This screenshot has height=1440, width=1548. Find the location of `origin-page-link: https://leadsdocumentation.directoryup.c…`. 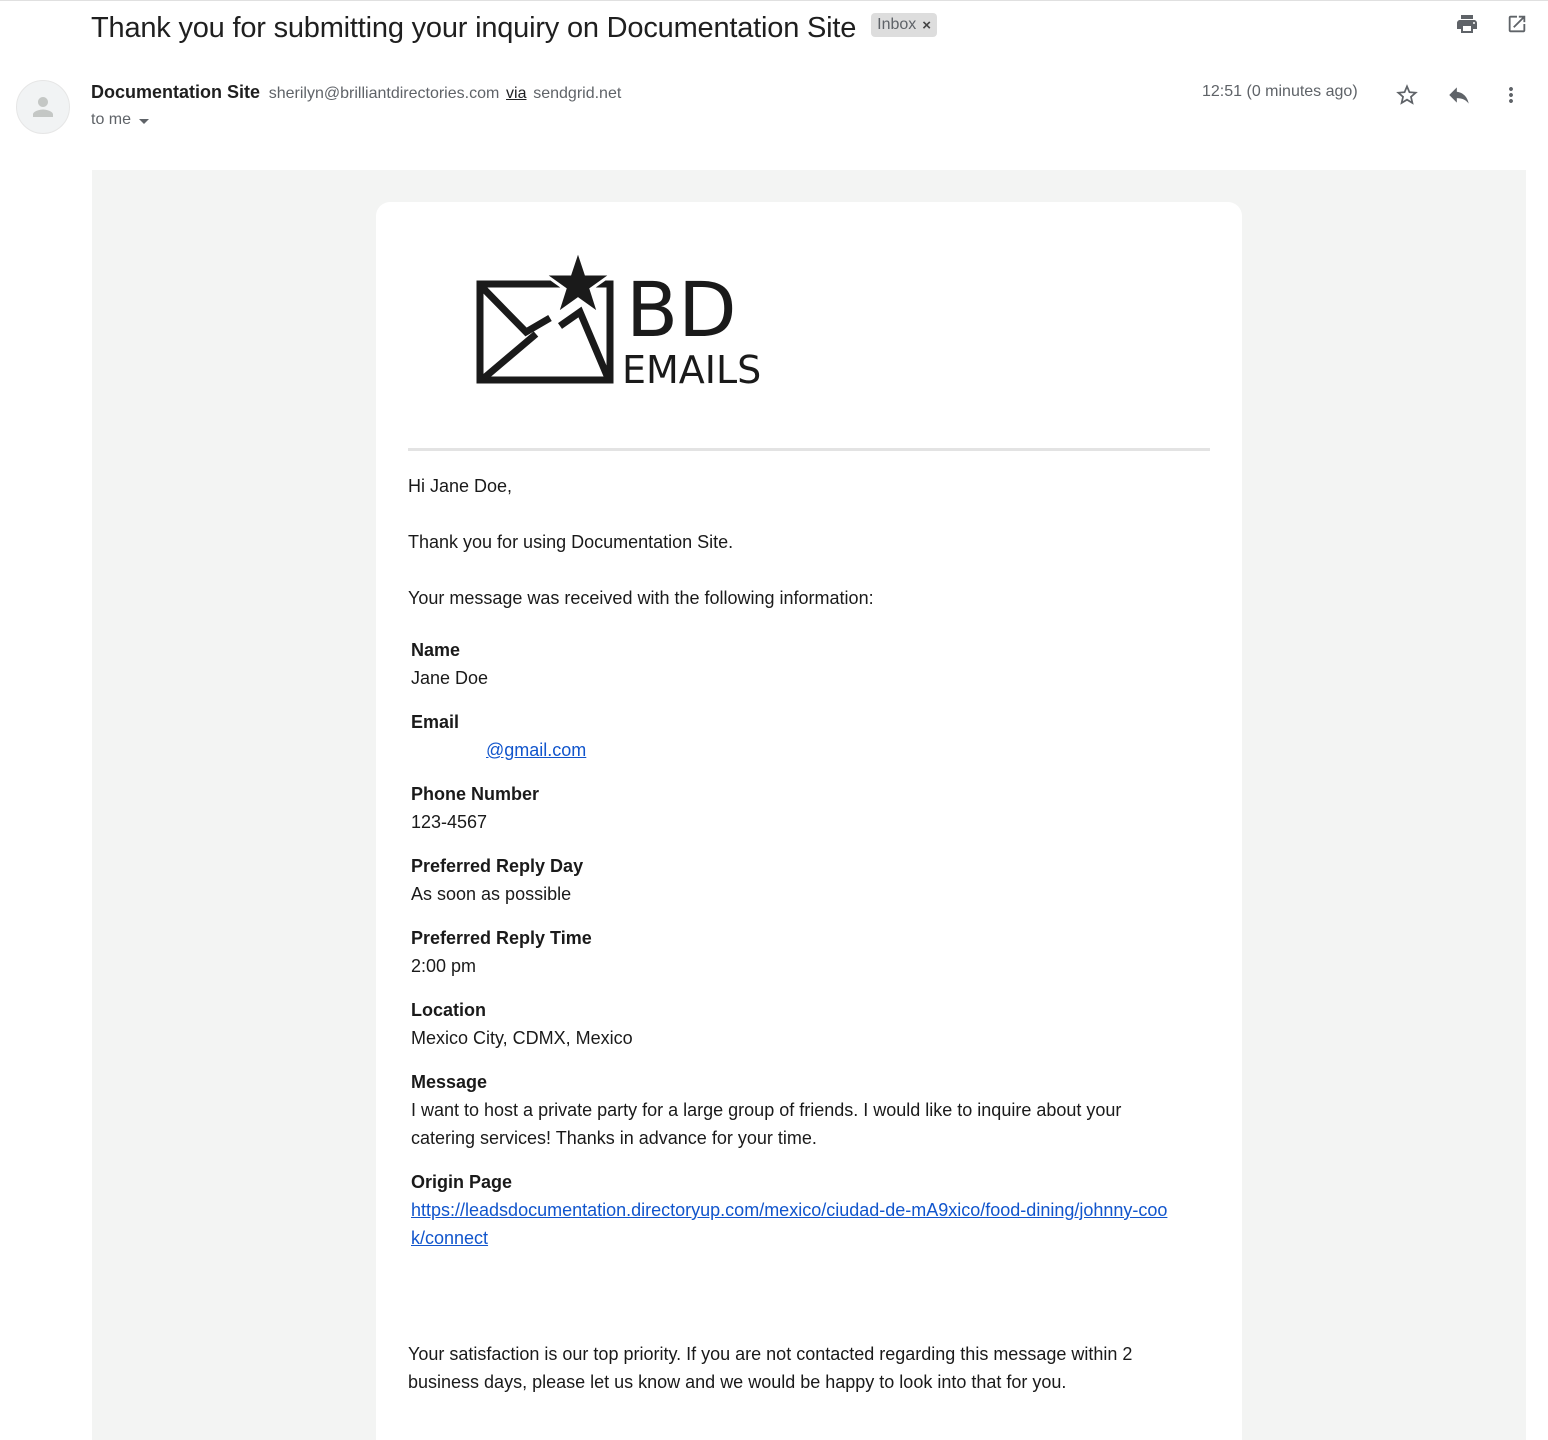

origin-page-link: https://leadsdocumentation.directoryup.c… is located at coordinates (789, 1224).